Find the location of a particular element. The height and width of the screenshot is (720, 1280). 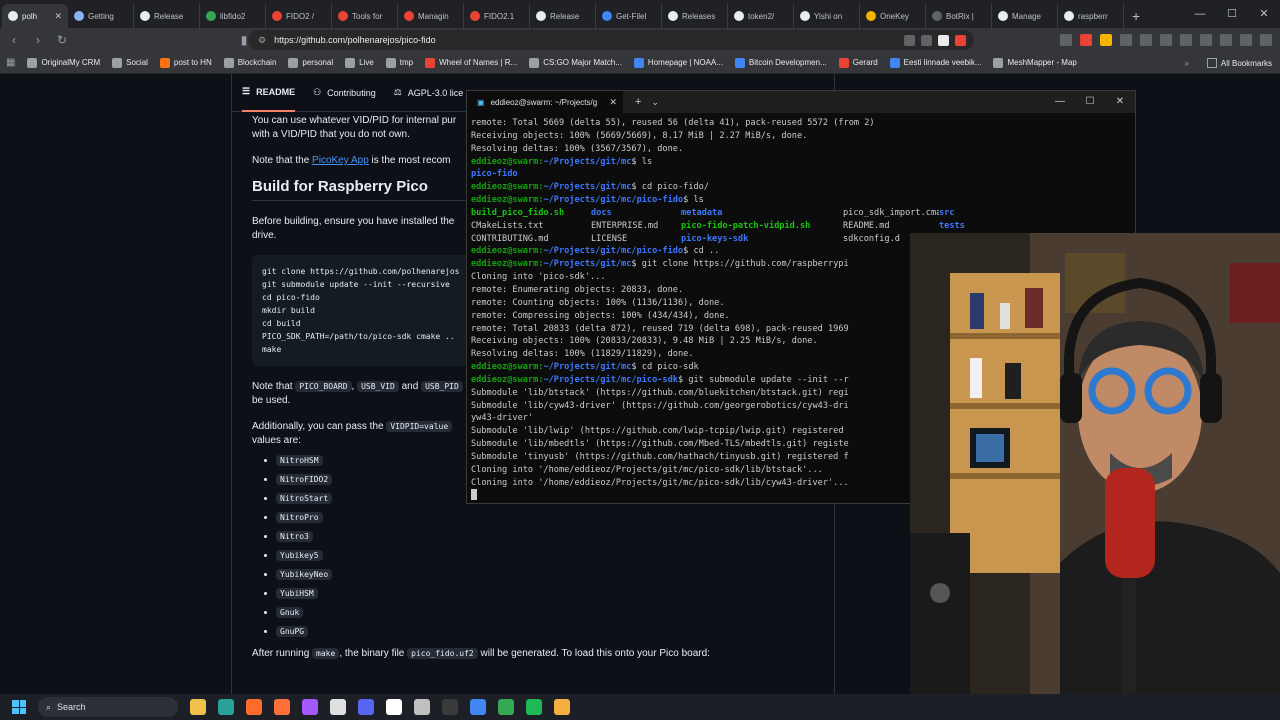

terminal-tab-title: eddieoz@swarm: ~/Projects/g is located at coordinates (544, 102).